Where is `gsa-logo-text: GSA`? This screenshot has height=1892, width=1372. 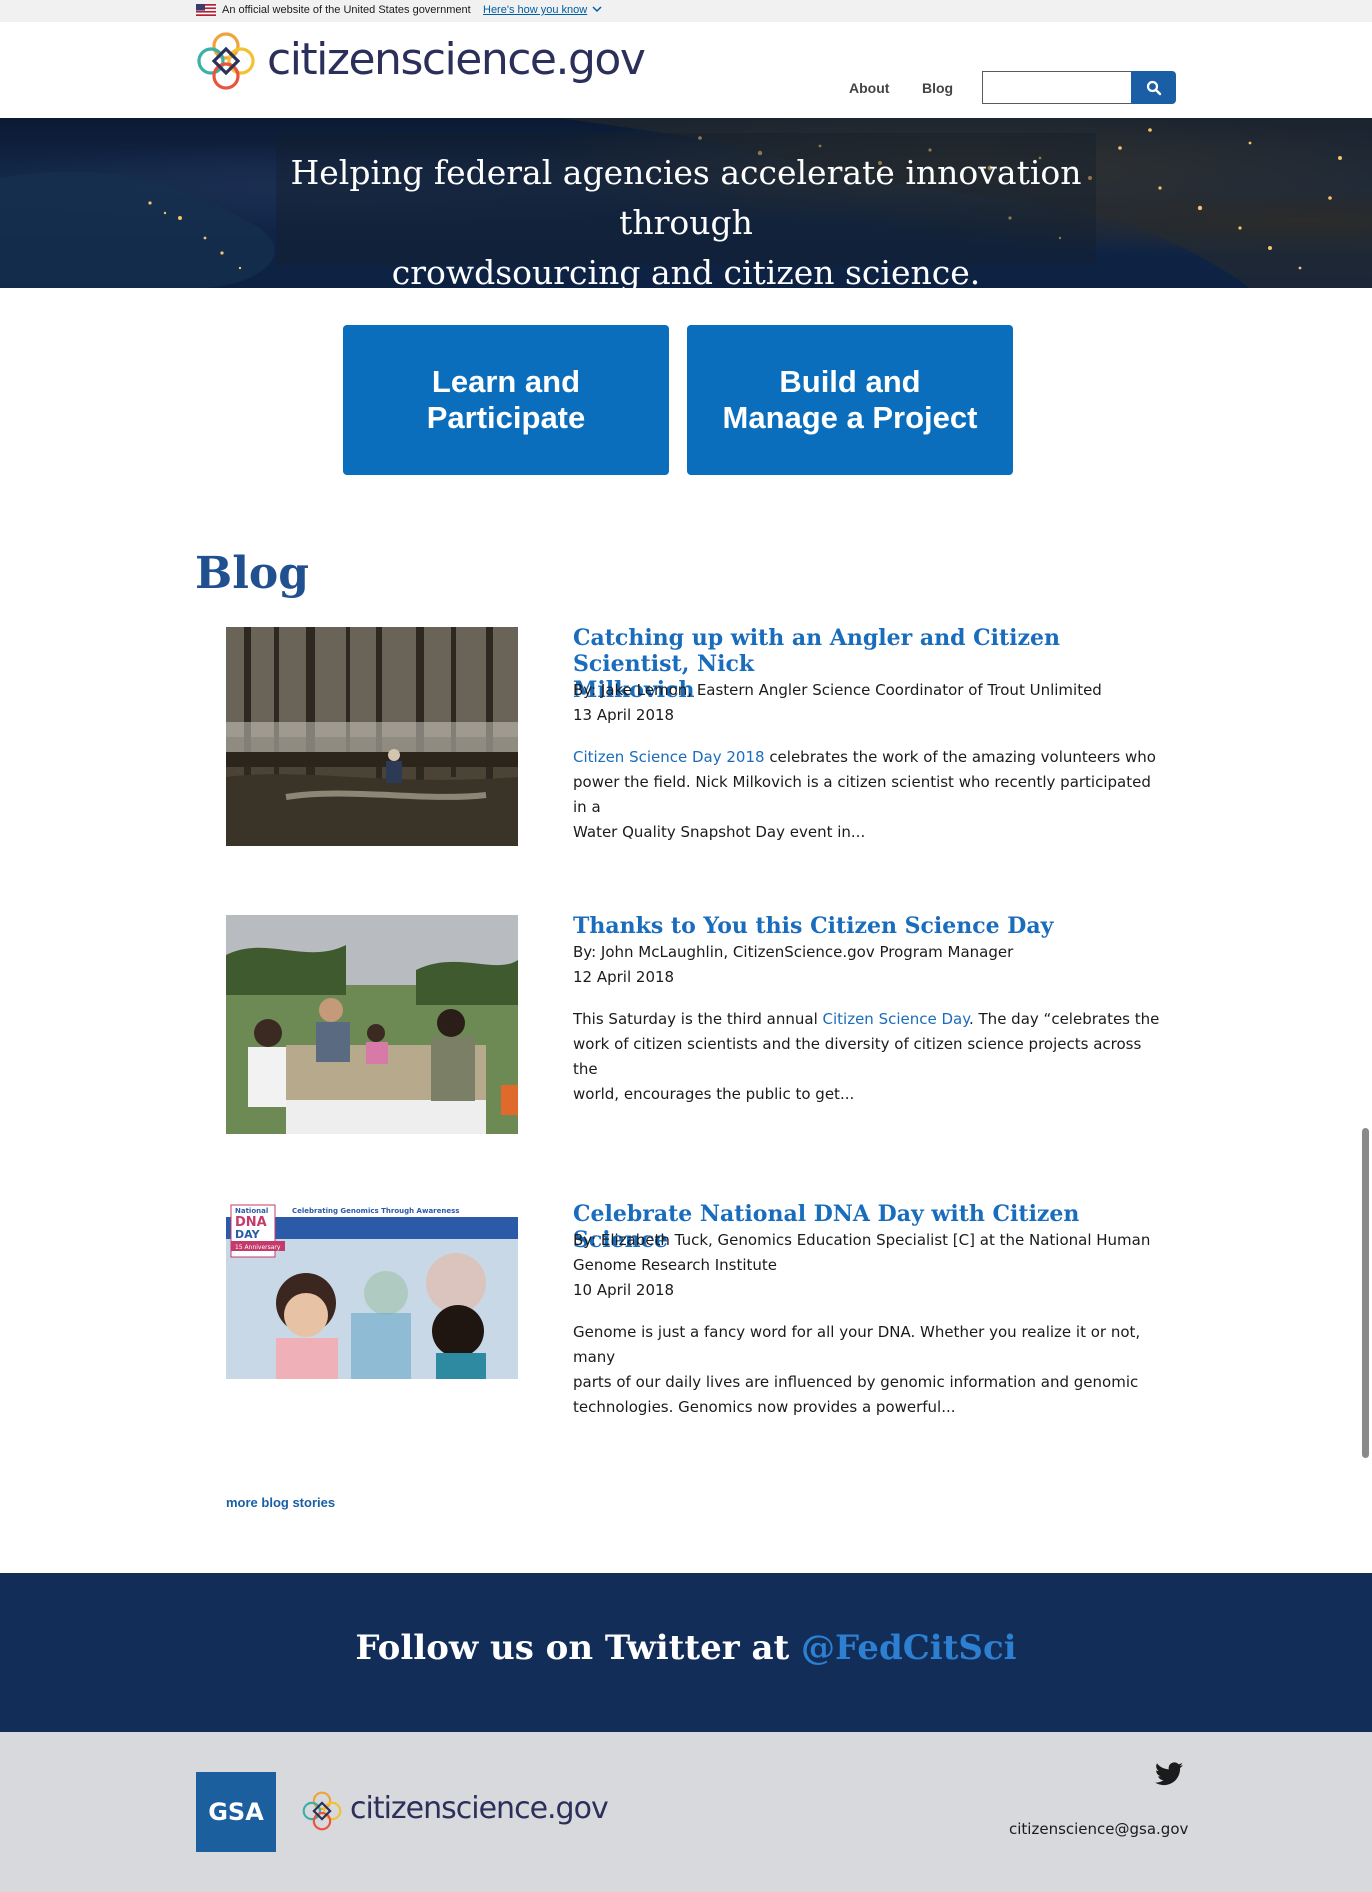 gsa-logo-text: GSA is located at coordinates (236, 1812).